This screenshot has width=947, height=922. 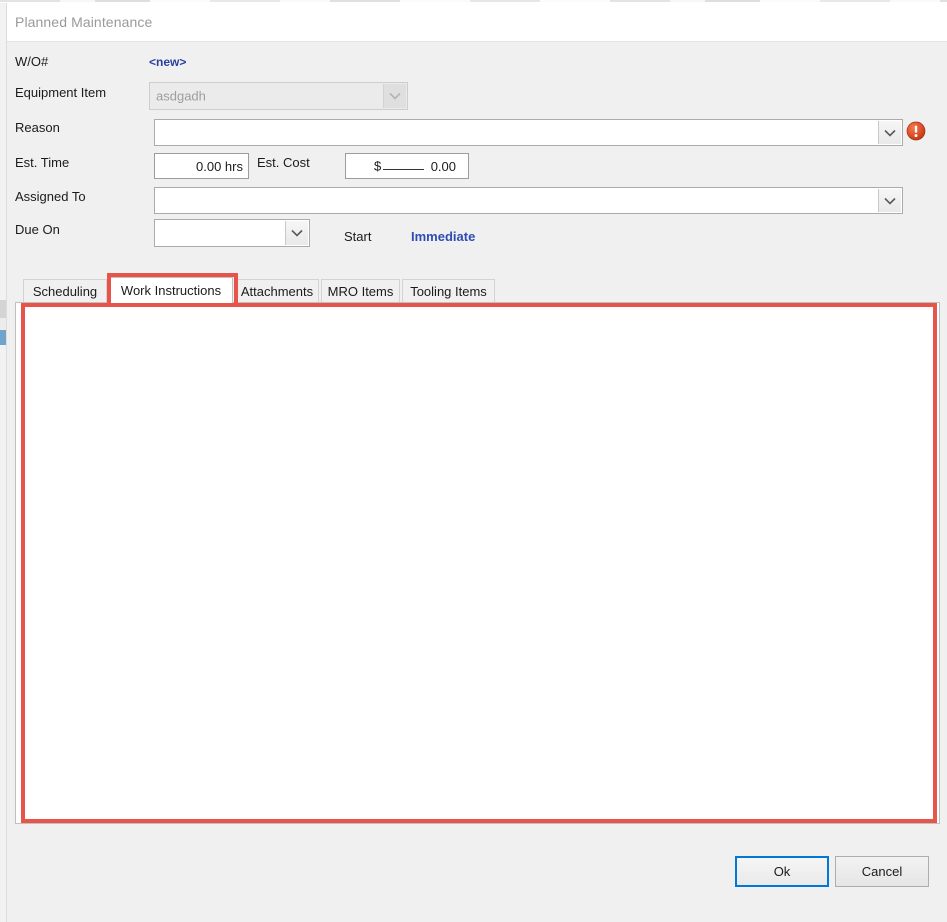 What do you see at coordinates (278, 96) in the screenshot?
I see `equipment-item-dropdown: asdgadh` at bounding box center [278, 96].